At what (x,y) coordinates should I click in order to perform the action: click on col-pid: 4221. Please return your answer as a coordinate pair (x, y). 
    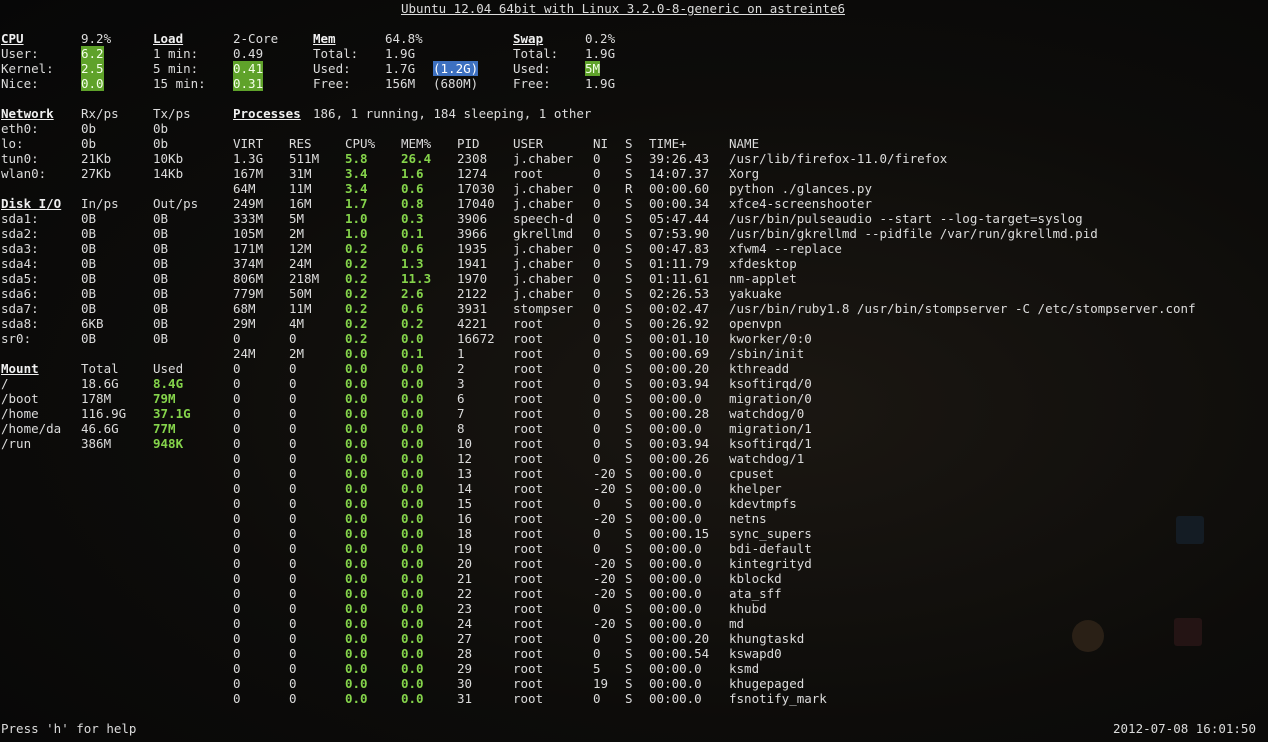
    Looking at the image, I should click on (472, 323).